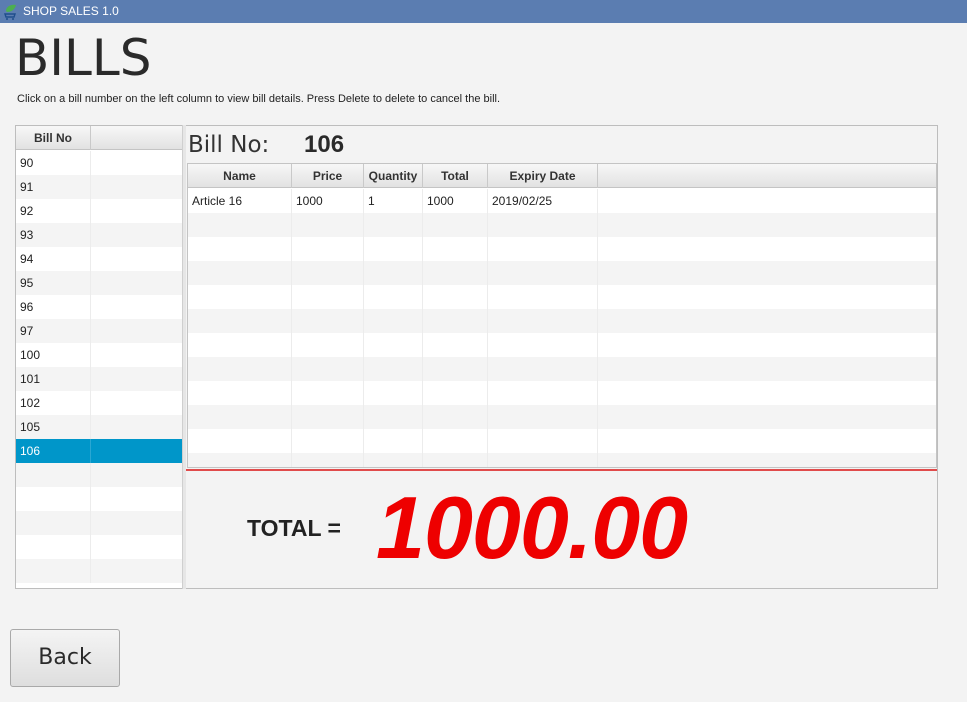 The image size is (967, 702). What do you see at coordinates (99, 187) in the screenshot?
I see `bill-row: 91` at bounding box center [99, 187].